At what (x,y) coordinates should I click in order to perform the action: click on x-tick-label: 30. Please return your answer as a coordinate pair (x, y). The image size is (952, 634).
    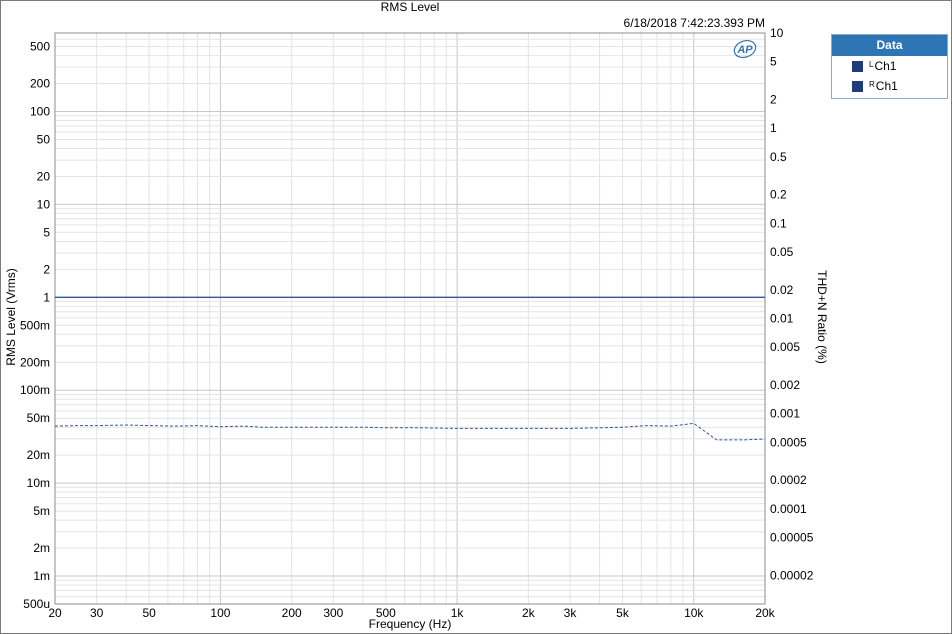
    Looking at the image, I should click on (97, 613).